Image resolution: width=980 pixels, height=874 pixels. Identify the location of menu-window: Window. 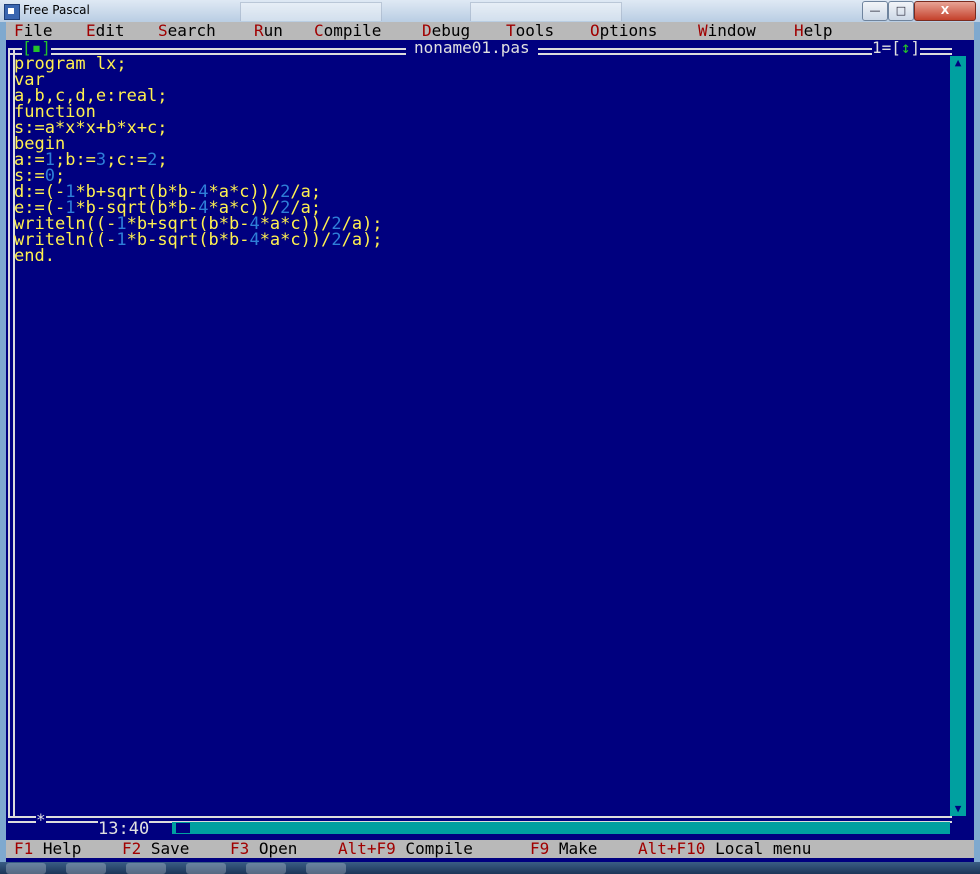
(727, 31).